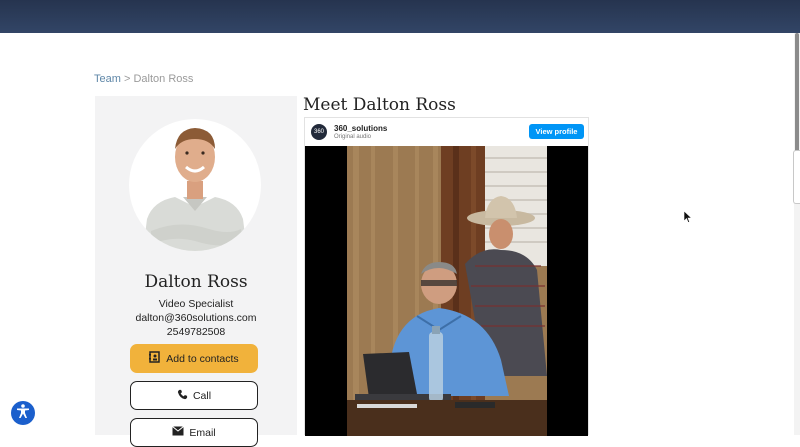  I want to click on contact-card-icon, so click(155, 358).